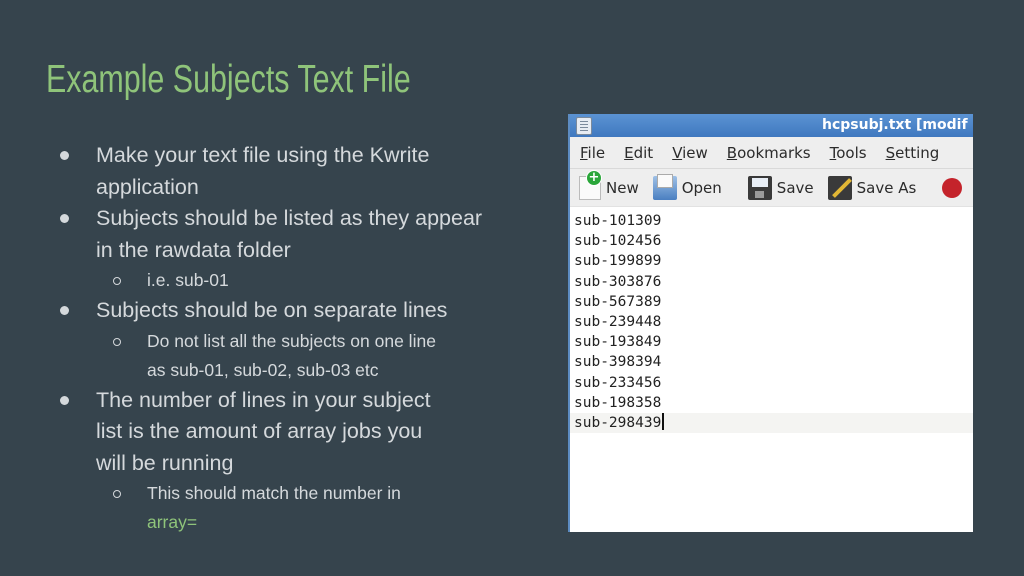  Describe the element at coordinates (618, 402) in the screenshot. I see `line-text: sub-198358` at that location.